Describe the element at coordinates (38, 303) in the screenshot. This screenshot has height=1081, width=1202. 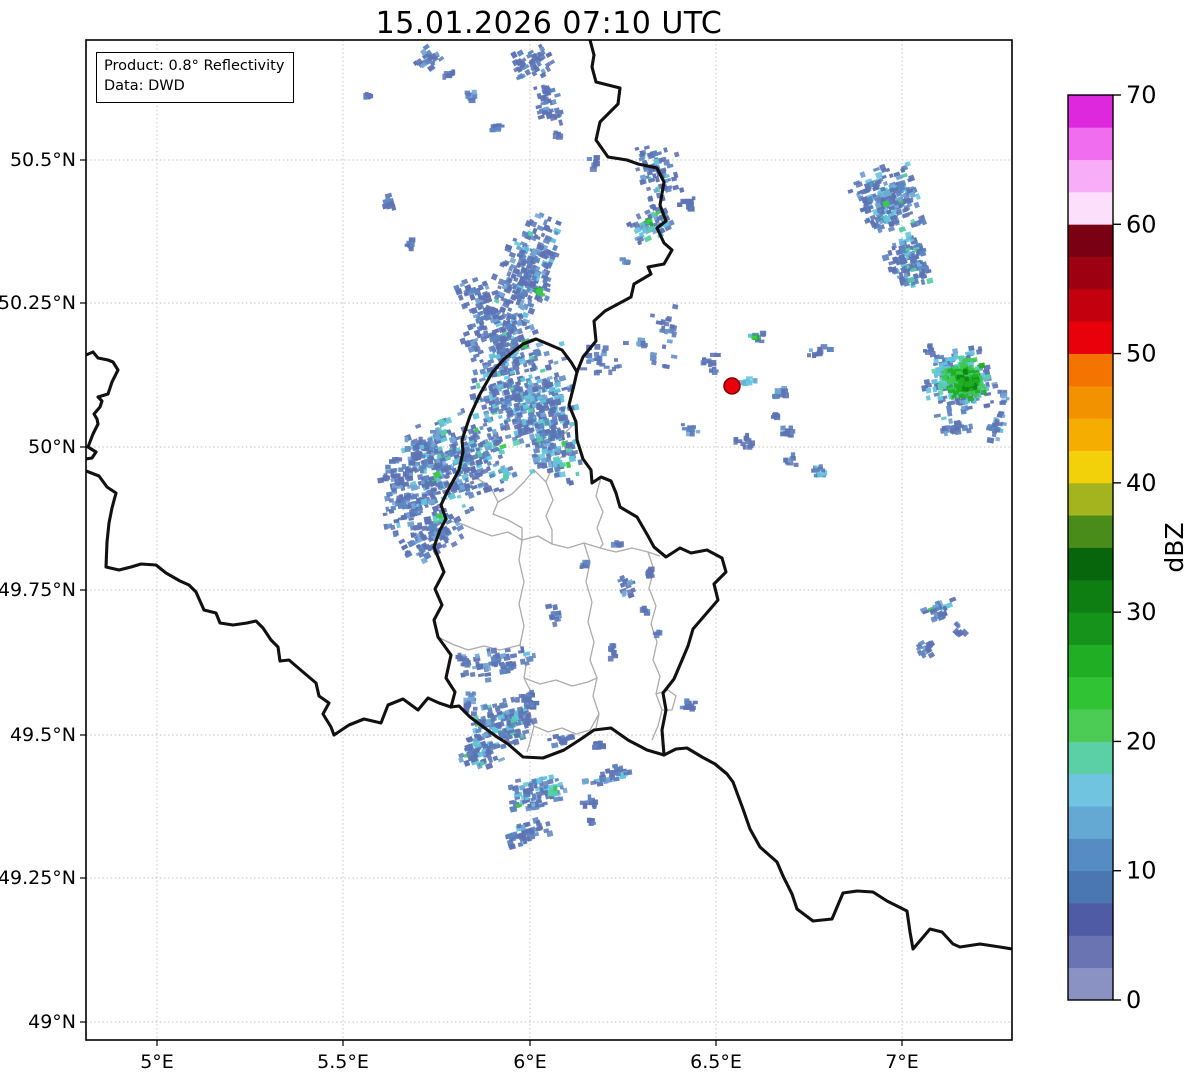
I see `y-tick-label: 50.25°N` at that location.